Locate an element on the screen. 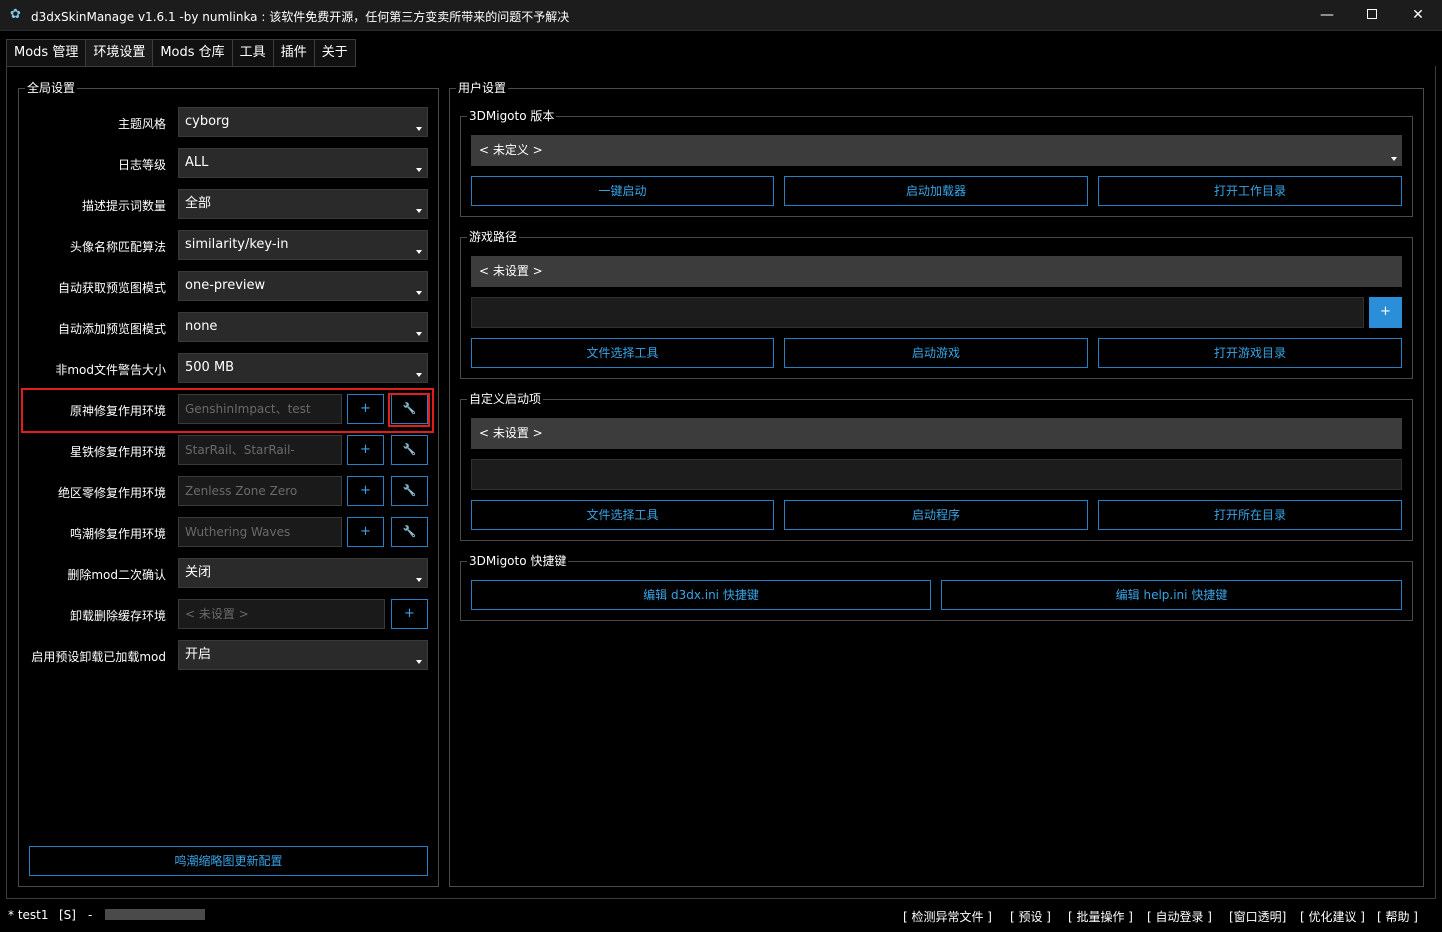  close-button: ✕ is located at coordinates (1418, 15).